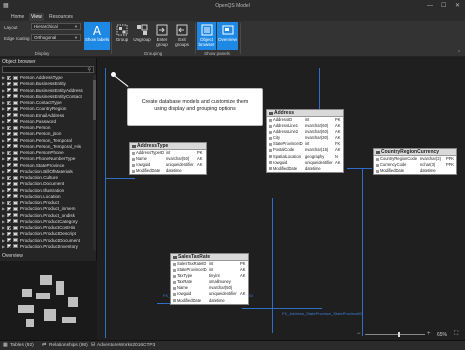  Describe the element at coordinates (47, 97) in the screenshot. I see `list-item: ▶ Person.BusinessEntityContact` at that location.